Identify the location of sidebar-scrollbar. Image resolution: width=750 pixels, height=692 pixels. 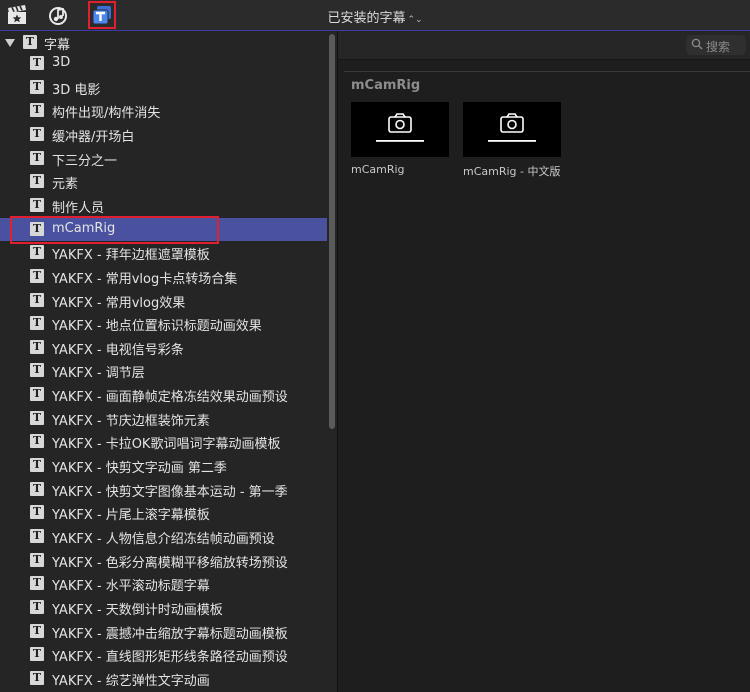
(332, 361).